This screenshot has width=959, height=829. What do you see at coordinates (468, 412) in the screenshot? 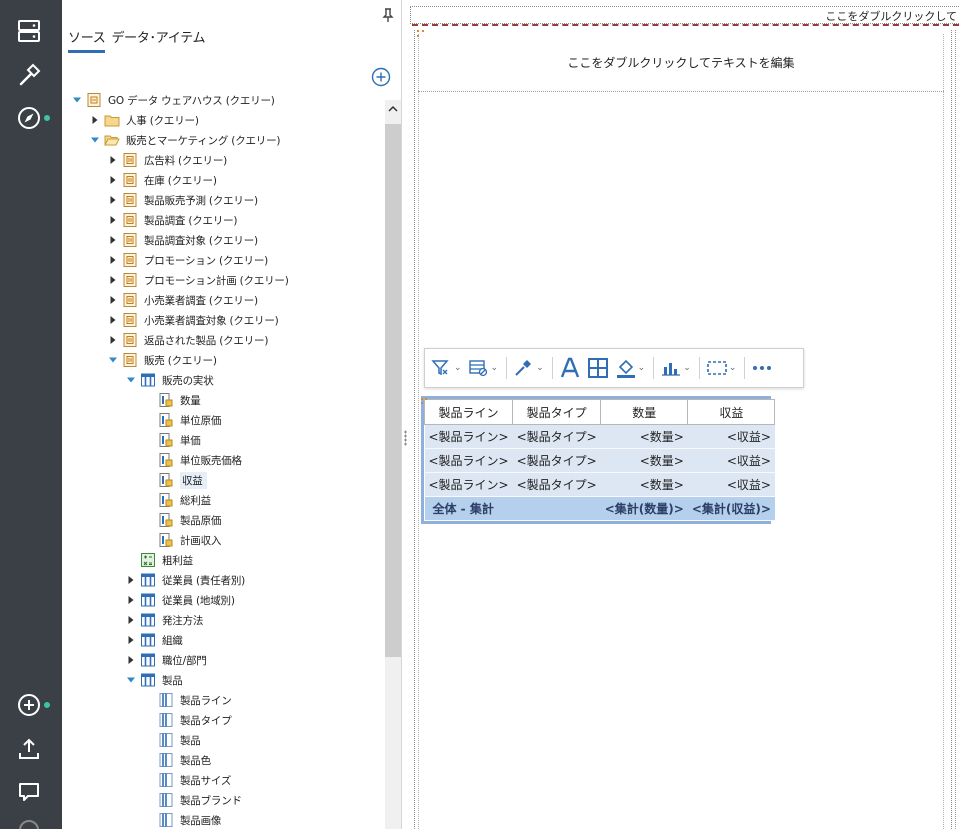
I see `column-header: 製品ライン` at bounding box center [468, 412].